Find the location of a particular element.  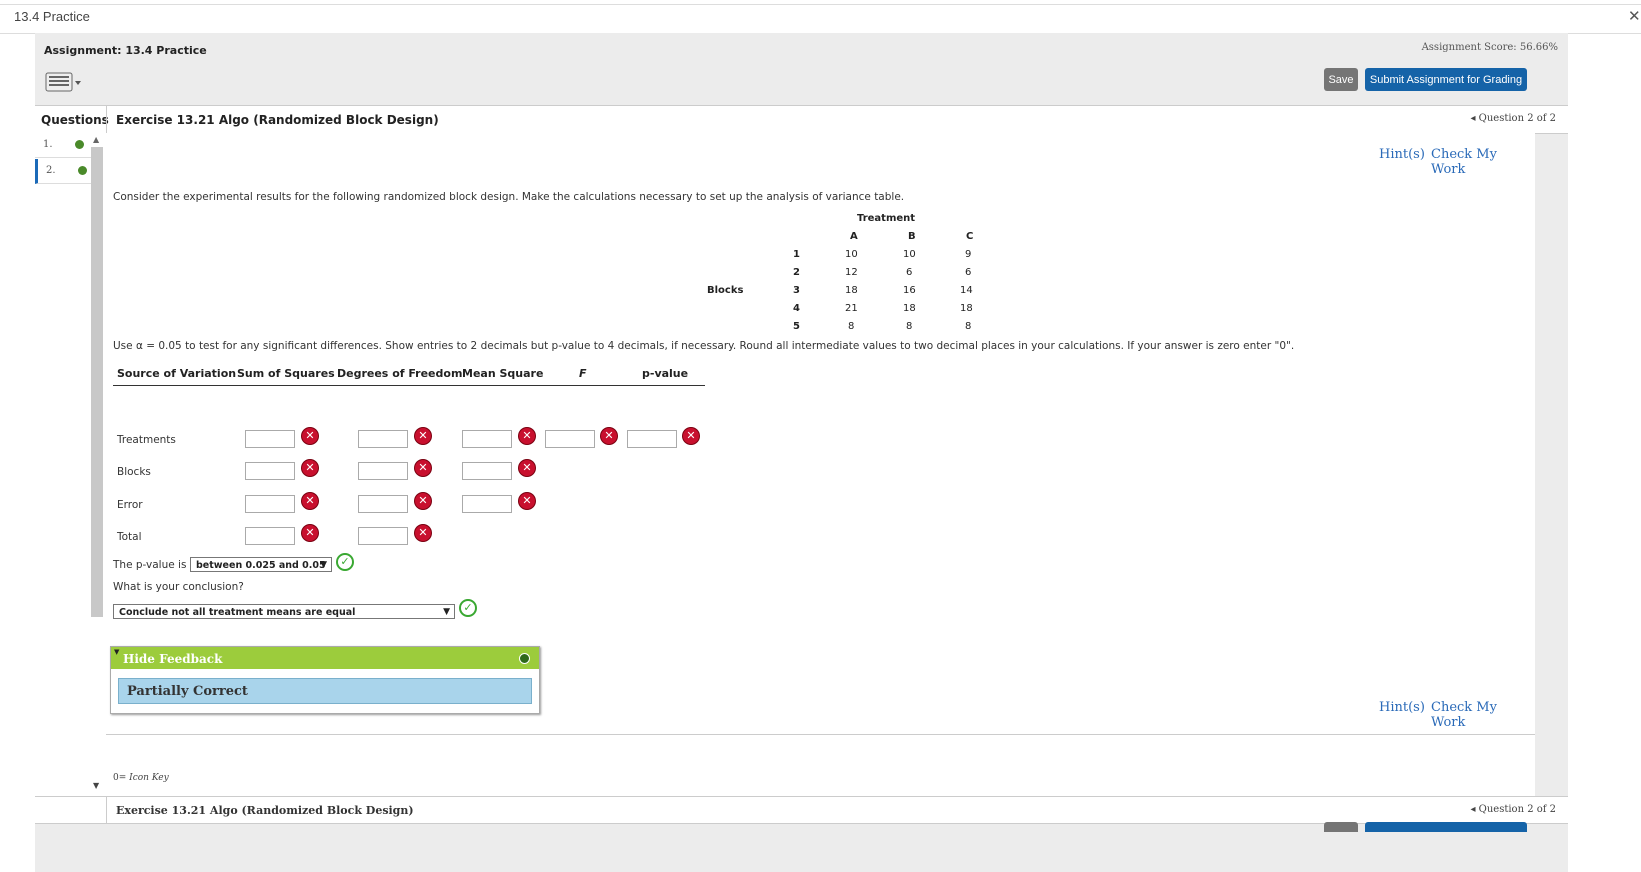

column-header: A is located at coordinates (854, 236).